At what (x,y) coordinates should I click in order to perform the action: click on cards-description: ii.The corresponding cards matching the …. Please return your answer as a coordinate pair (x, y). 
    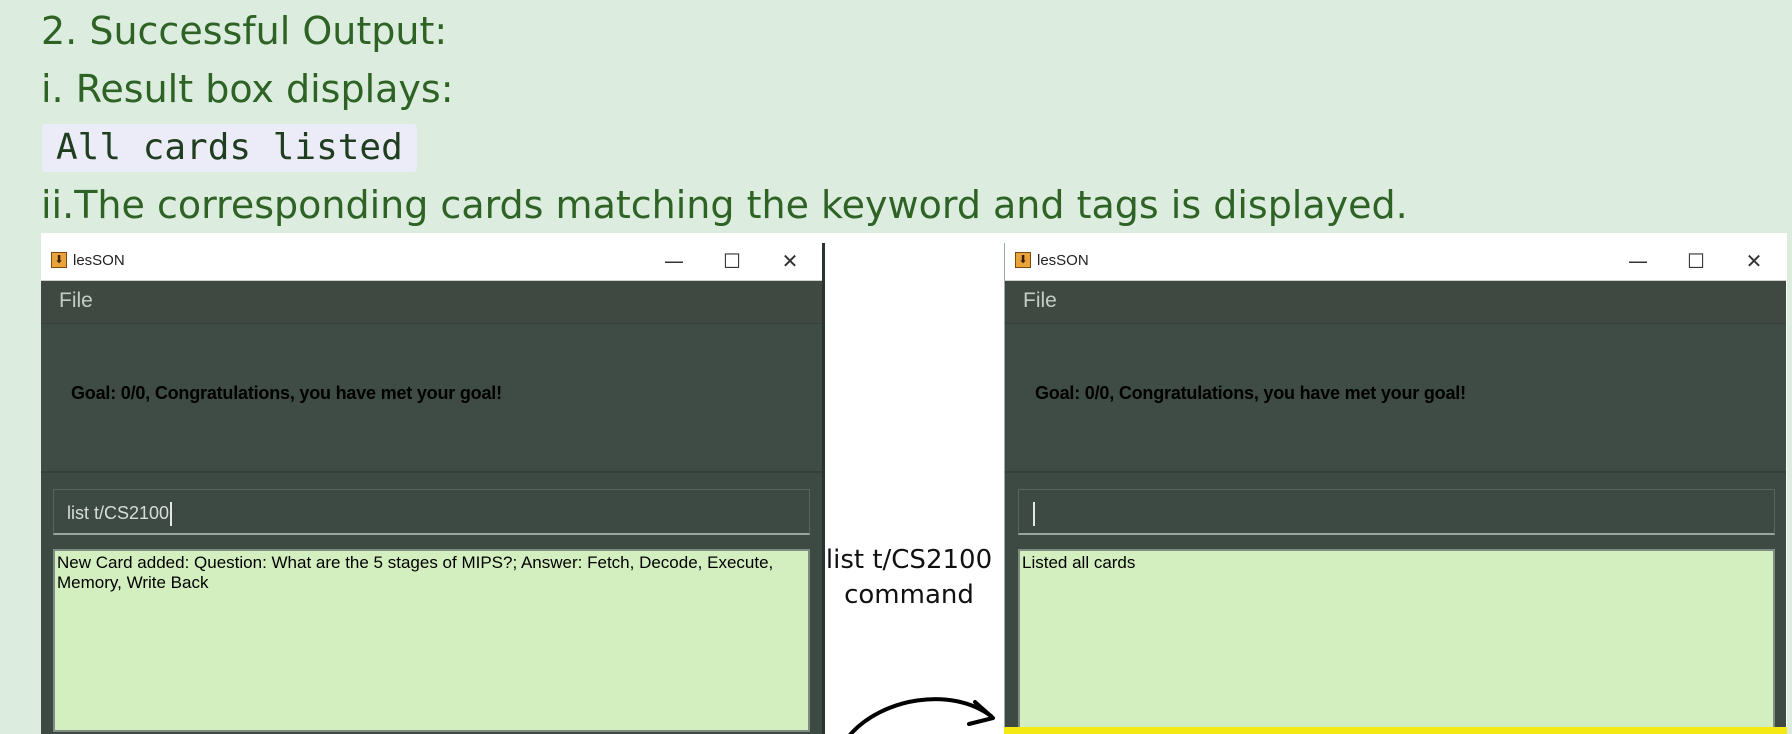
    Looking at the image, I should click on (724, 205).